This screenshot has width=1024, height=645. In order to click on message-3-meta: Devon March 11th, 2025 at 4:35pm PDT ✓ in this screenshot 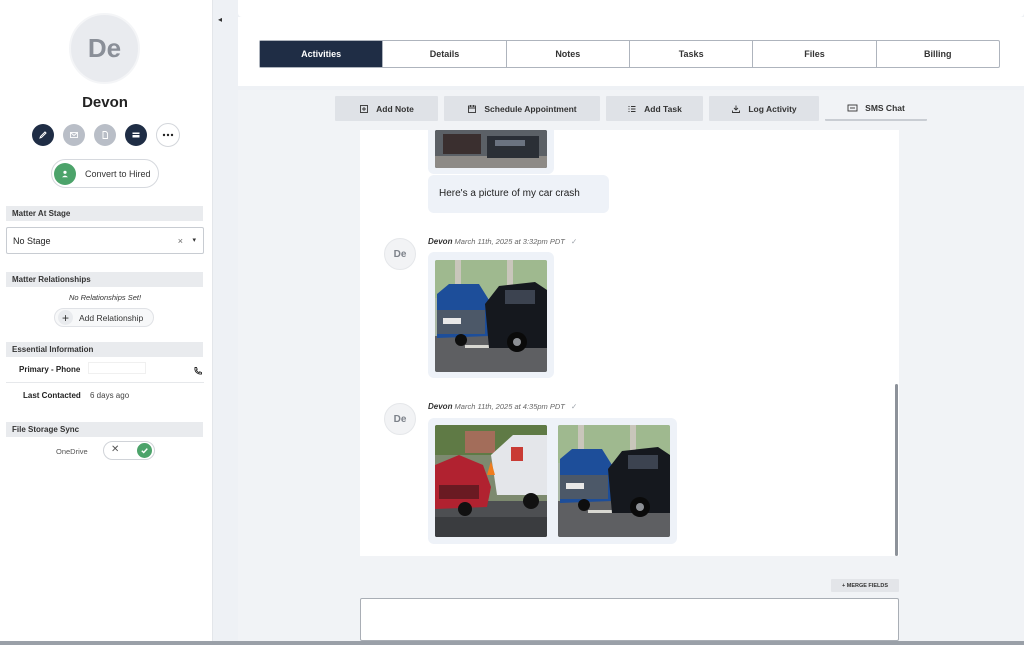, I will do `click(502, 406)`.